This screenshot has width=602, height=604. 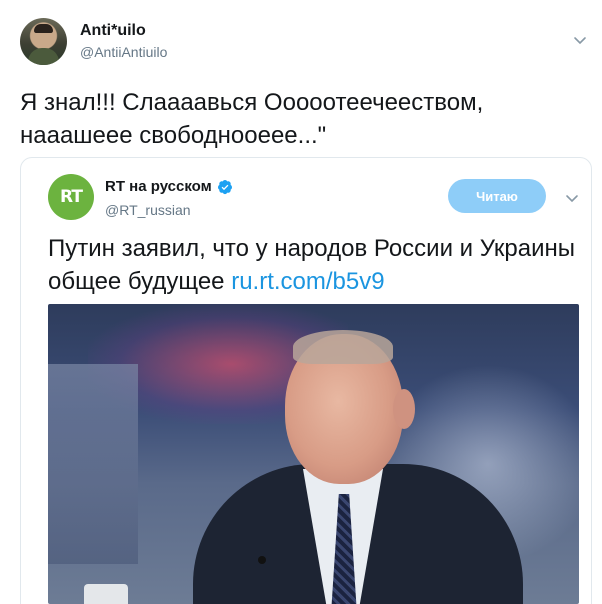 What do you see at coordinates (404, 409) in the screenshot?
I see `person-ear` at bounding box center [404, 409].